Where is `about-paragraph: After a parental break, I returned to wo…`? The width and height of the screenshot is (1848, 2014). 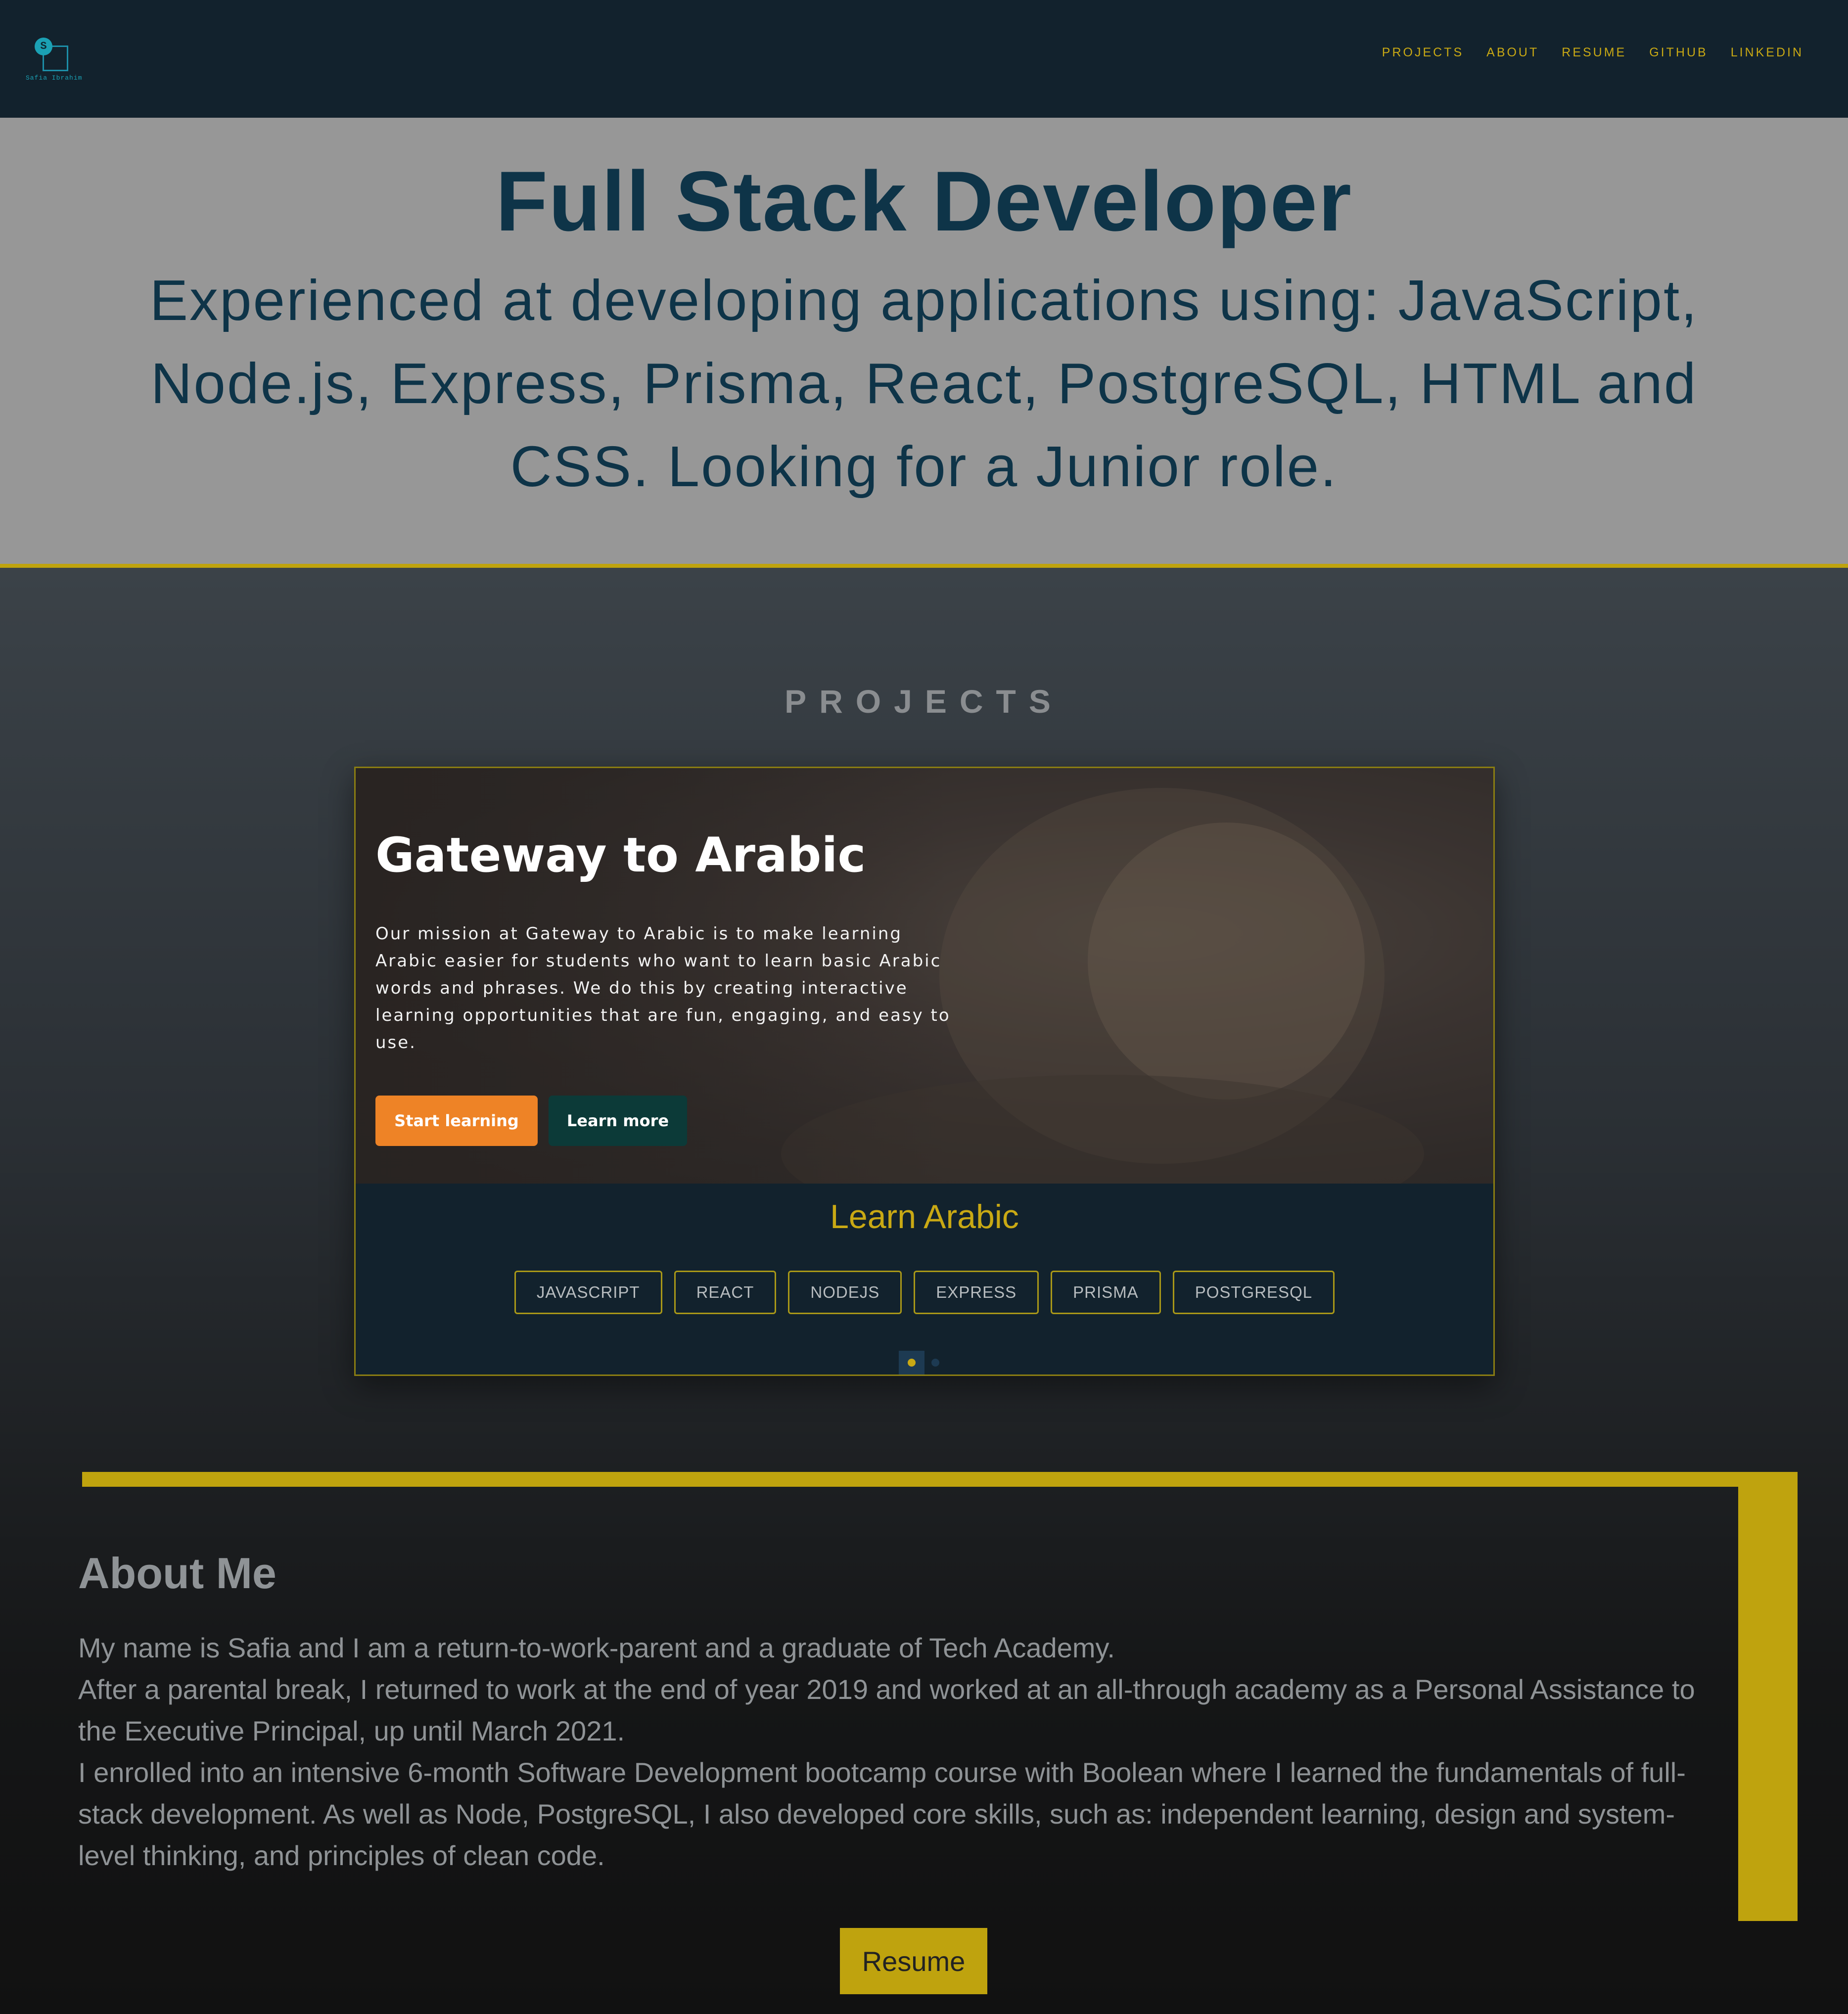 about-paragraph: After a parental break, I returned to wo… is located at coordinates (886, 1710).